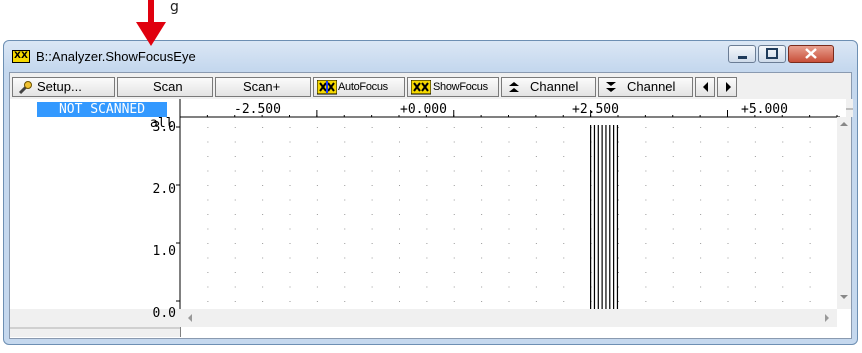 The image size is (862, 353). What do you see at coordinates (705, 87) in the screenshot?
I see `scroll-left-button` at bounding box center [705, 87].